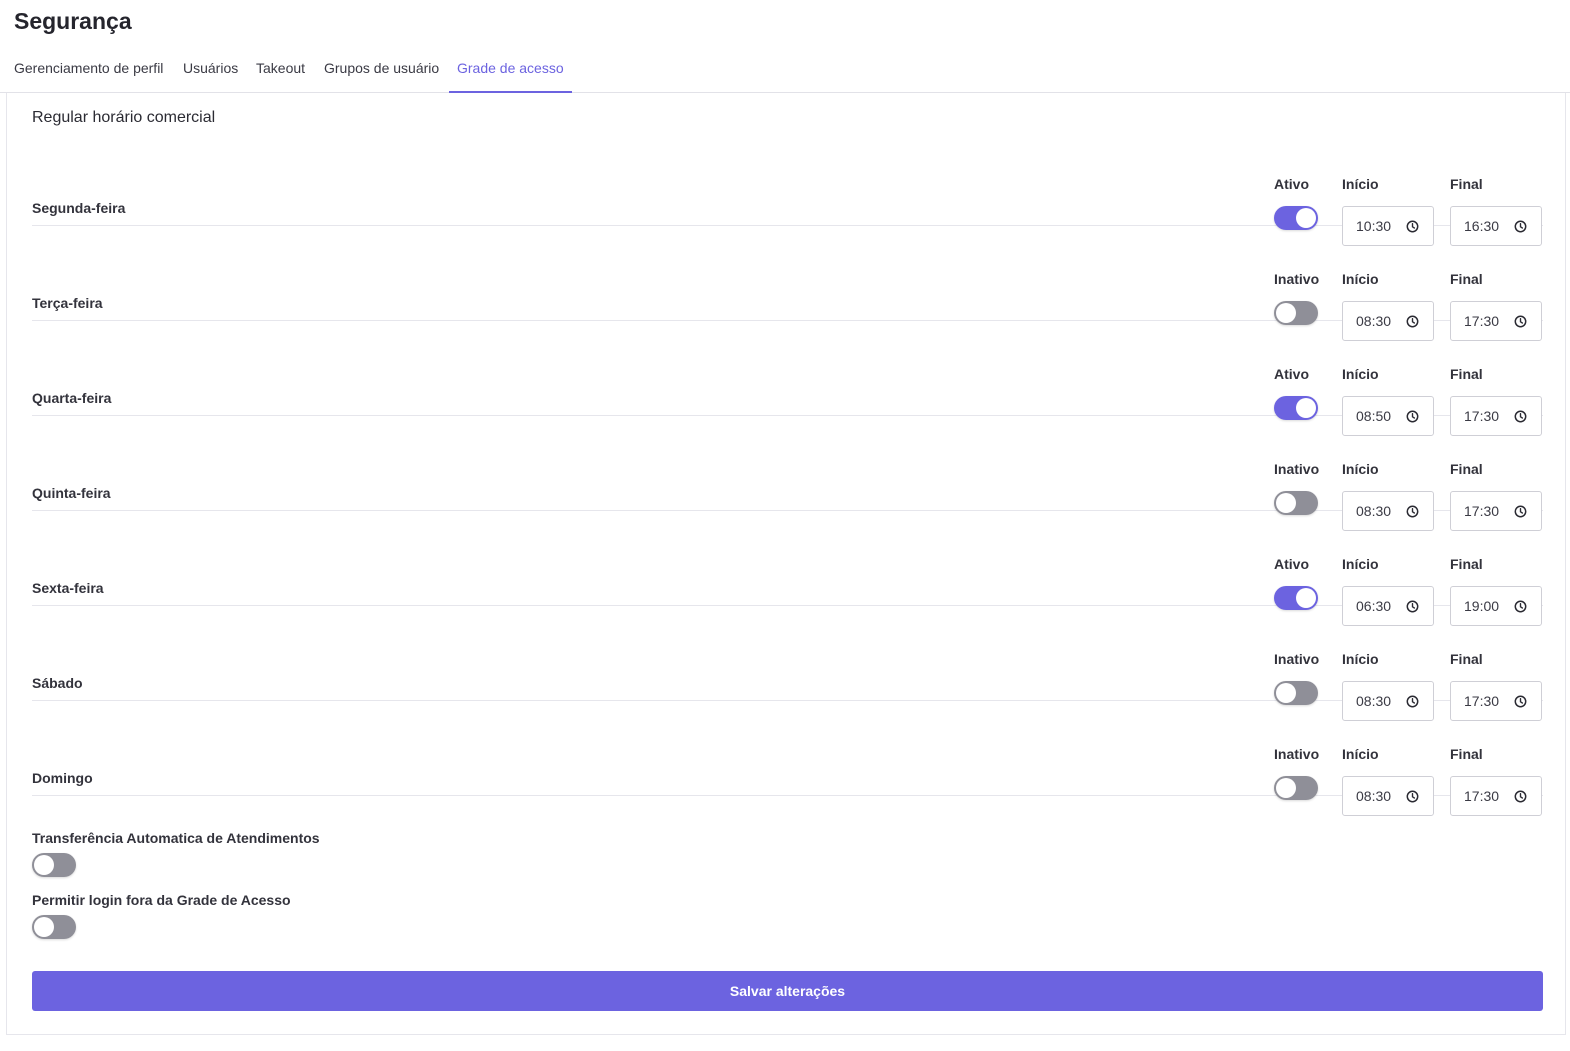  What do you see at coordinates (510, 76) in the screenshot?
I see `tab-access-grid: Grade de acesso` at bounding box center [510, 76].